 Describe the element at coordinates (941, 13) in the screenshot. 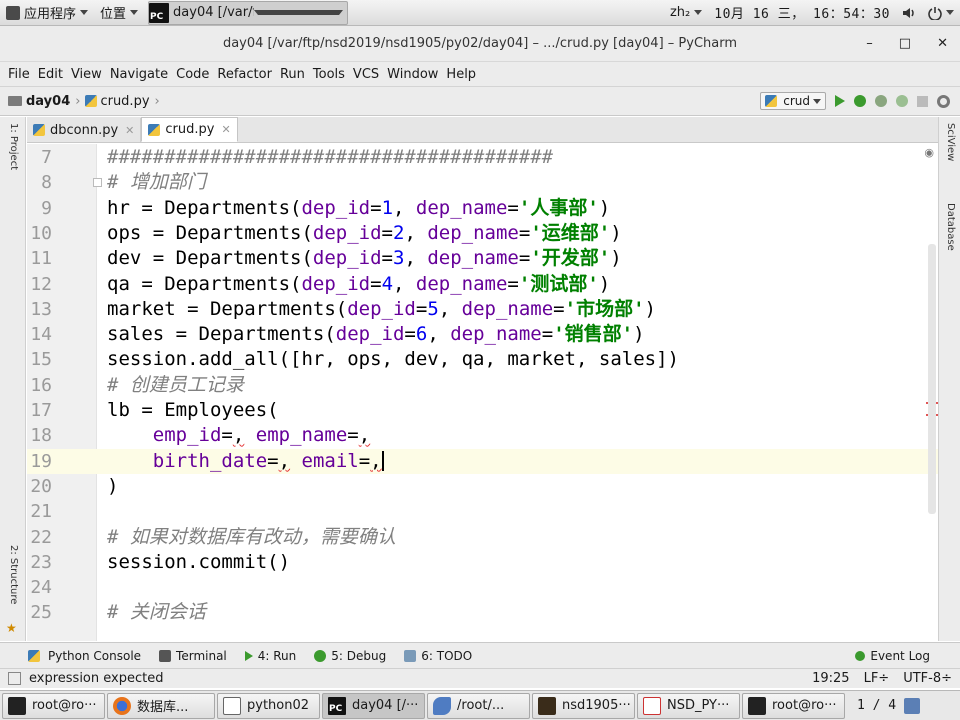

I see `power-icon` at that location.